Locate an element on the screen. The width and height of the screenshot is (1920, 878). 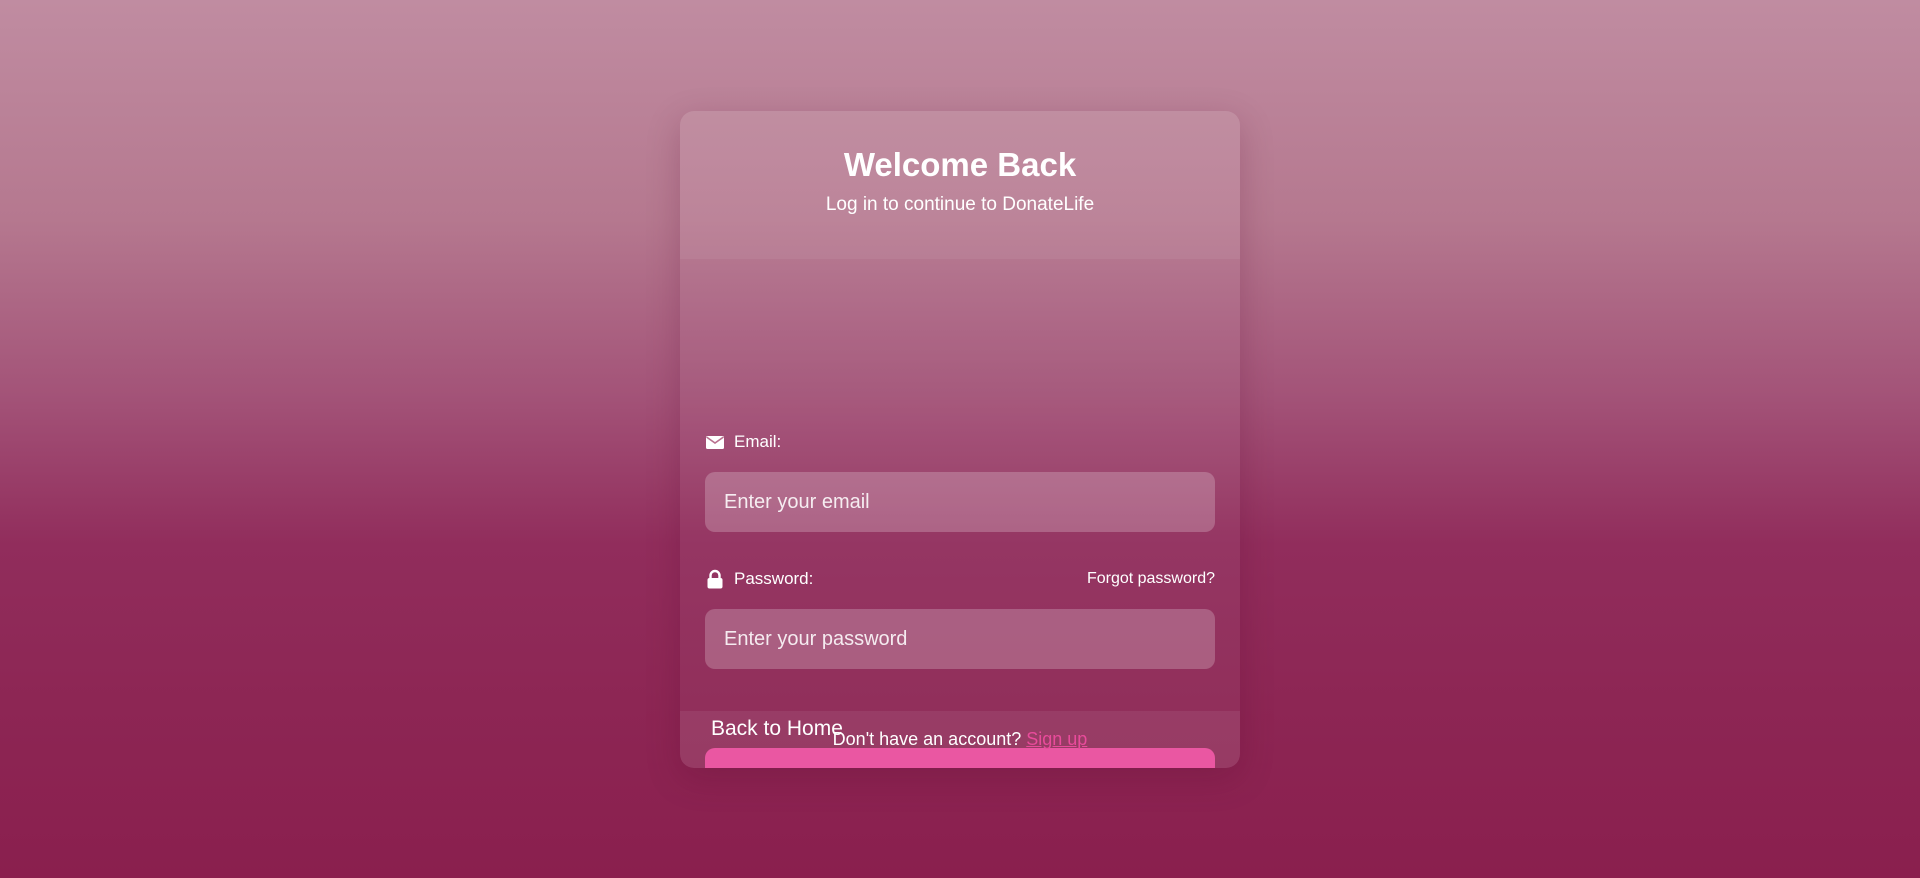
page-subtitle: Log in to continue to DonateLife is located at coordinates (960, 204).